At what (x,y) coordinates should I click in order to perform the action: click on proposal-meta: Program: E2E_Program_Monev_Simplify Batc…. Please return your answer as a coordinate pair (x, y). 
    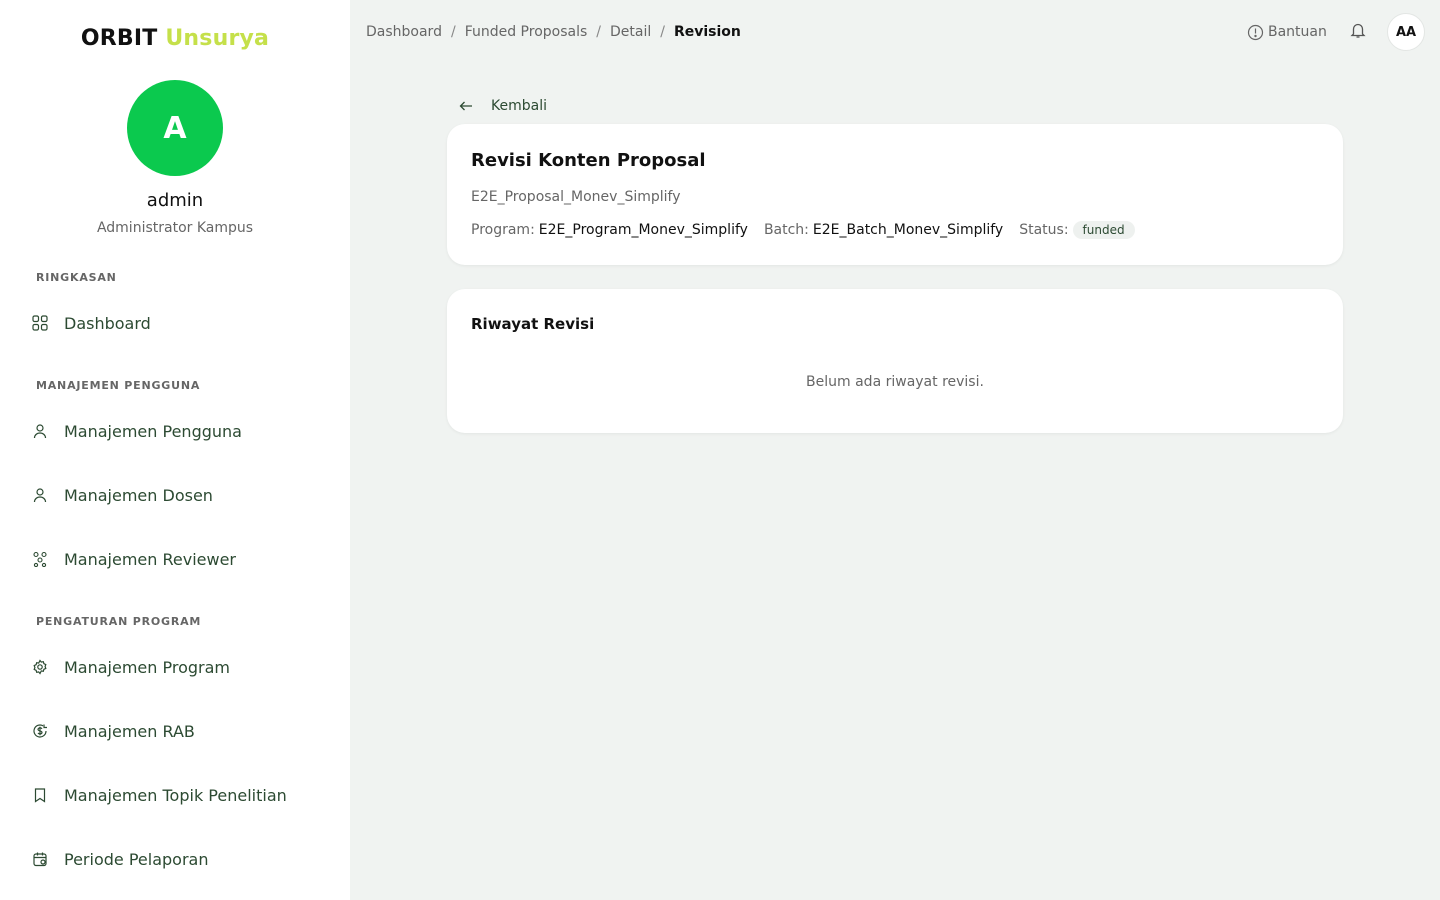
    Looking at the image, I should click on (803, 230).